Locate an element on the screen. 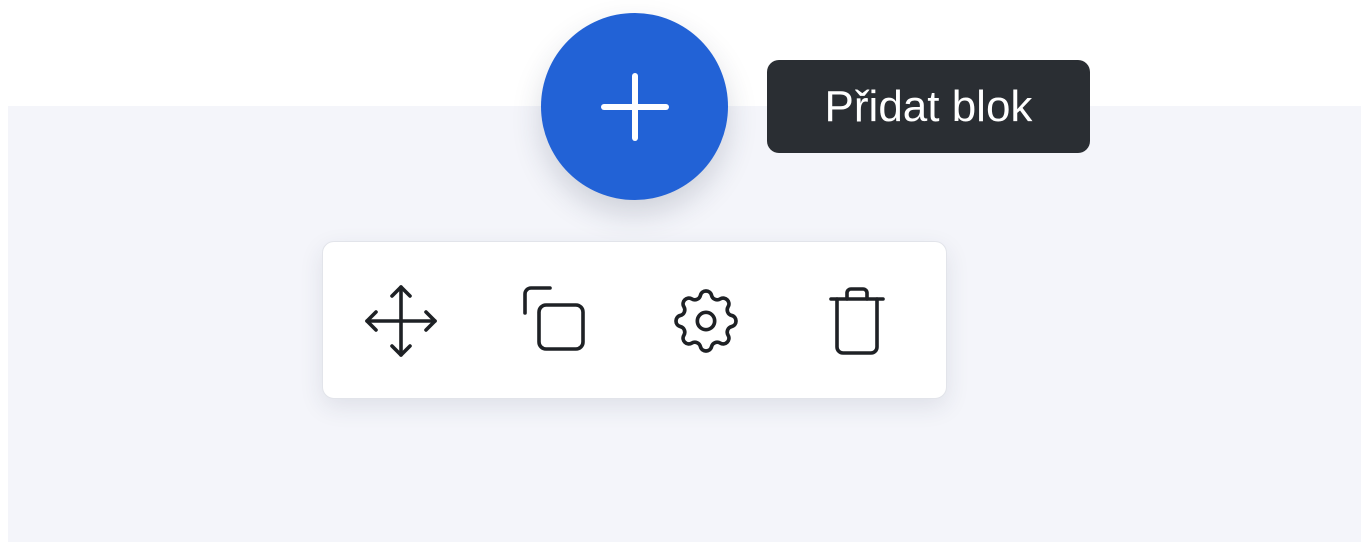 Image resolution: width=1361 pixels, height=542 pixels. block-settings-button is located at coordinates (706, 321).